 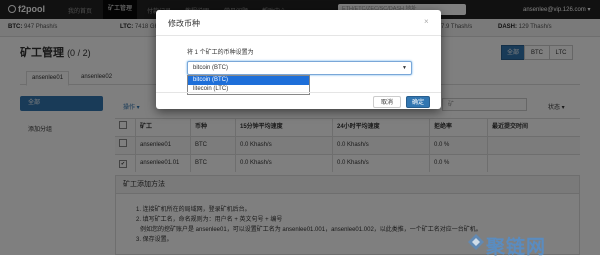 I want to click on chevron-down-icon: ▼, so click(x=404, y=68).